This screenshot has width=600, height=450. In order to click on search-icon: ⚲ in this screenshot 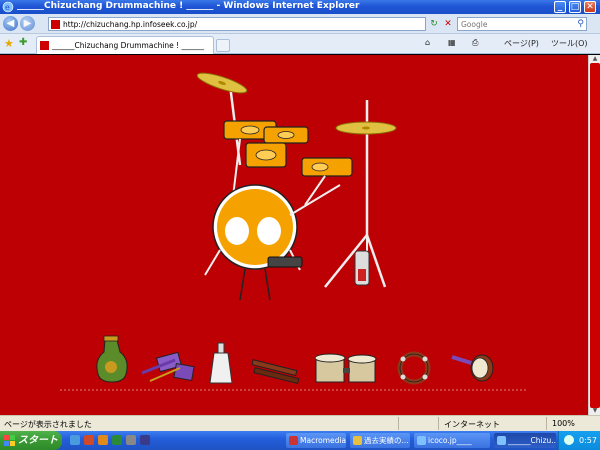, I will do `click(580, 24)`.